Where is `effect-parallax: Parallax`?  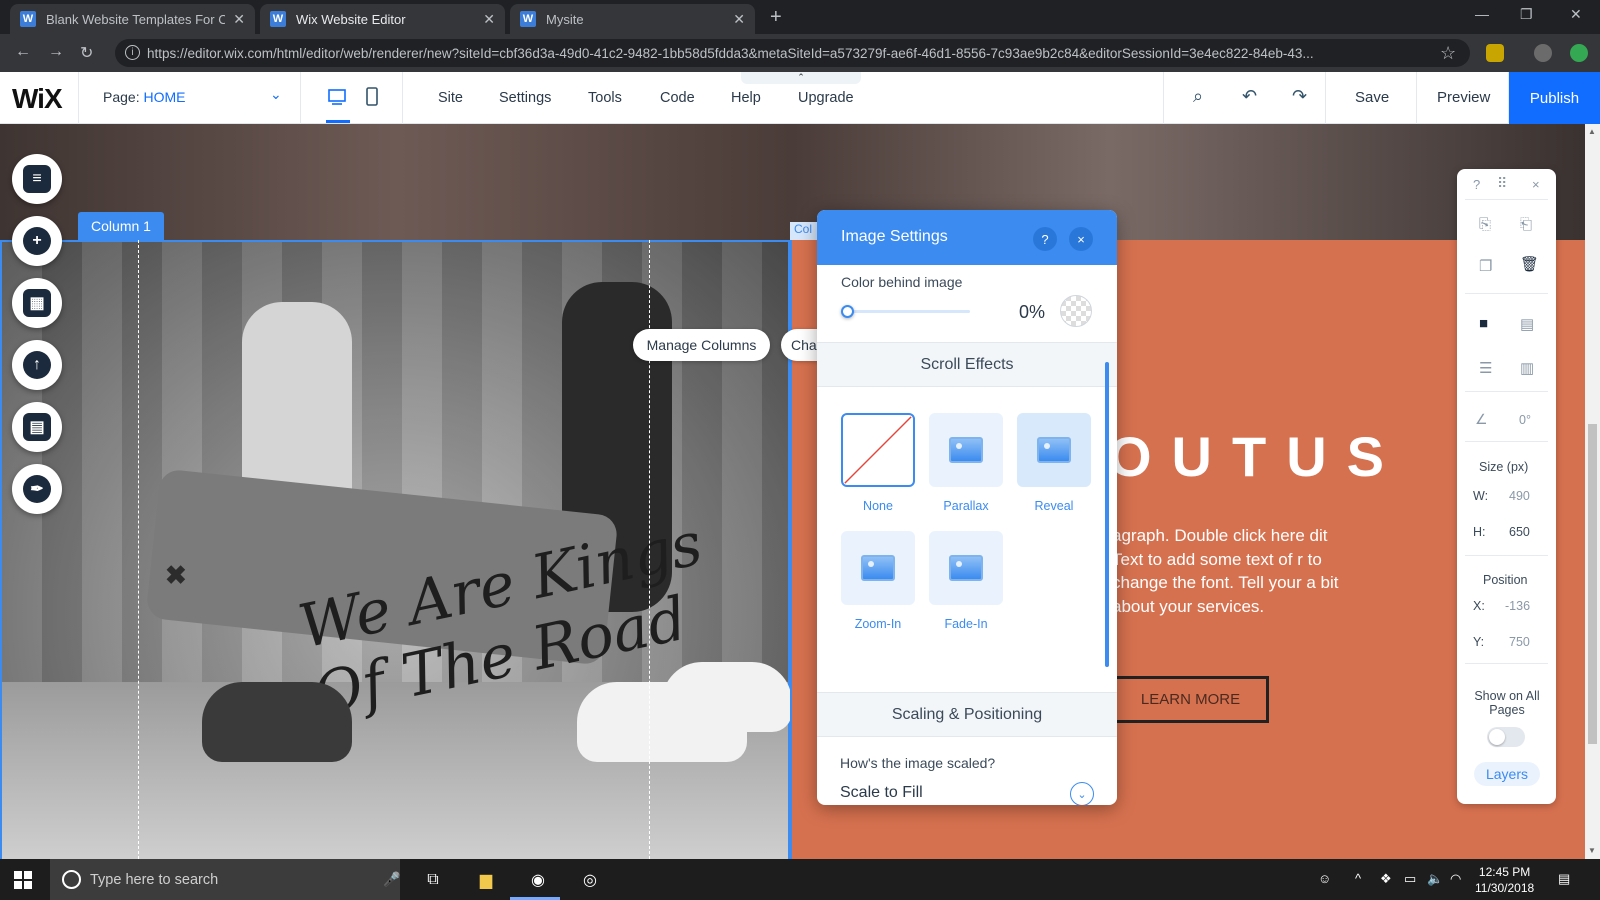 effect-parallax: Parallax is located at coordinates (966, 463).